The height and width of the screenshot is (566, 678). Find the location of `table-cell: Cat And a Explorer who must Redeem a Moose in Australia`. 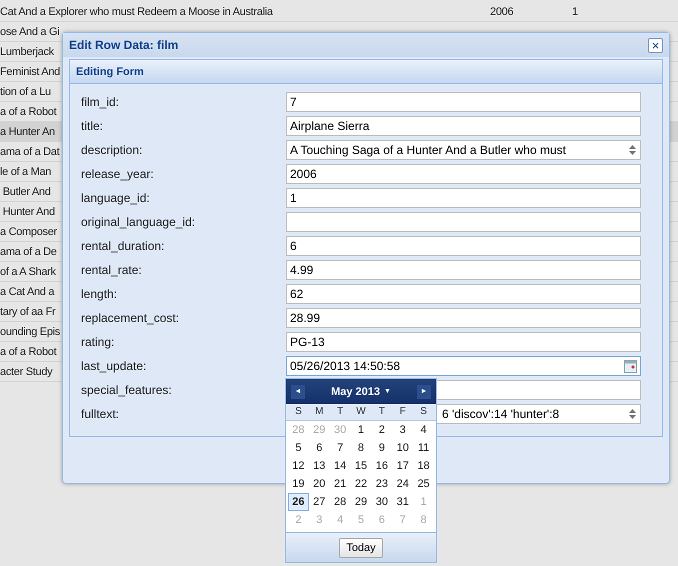

table-cell: Cat And a Explorer who must Redeem a Moose in Australia is located at coordinates (136, 12).